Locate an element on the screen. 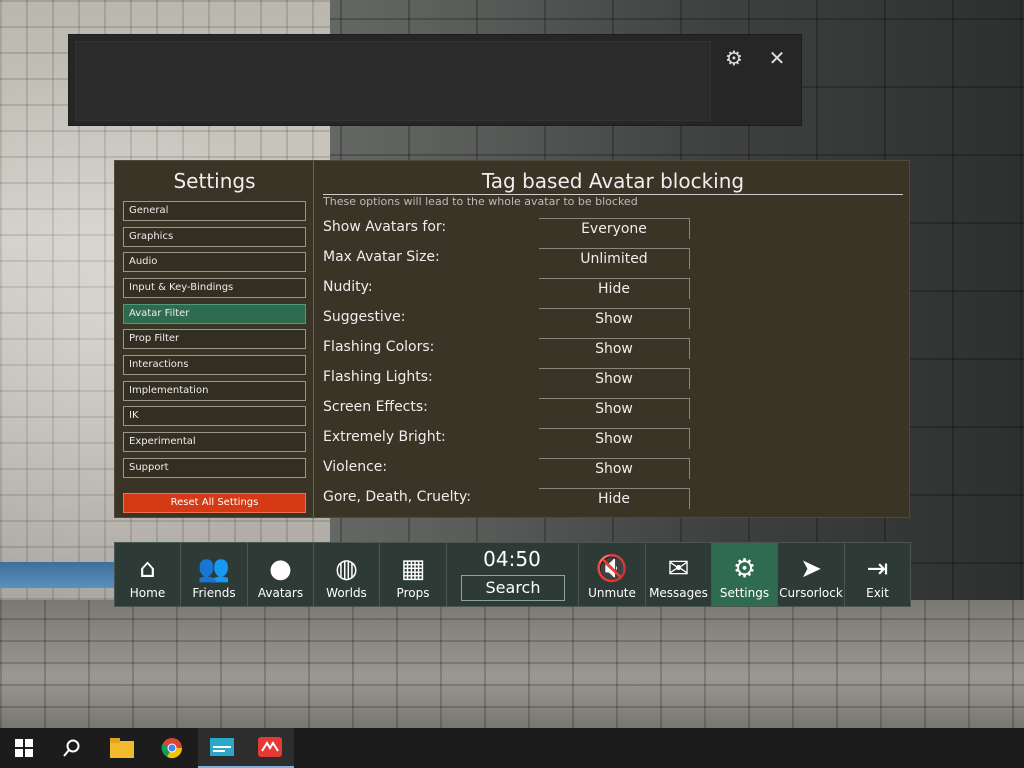  windows-start-icon is located at coordinates (24, 748).